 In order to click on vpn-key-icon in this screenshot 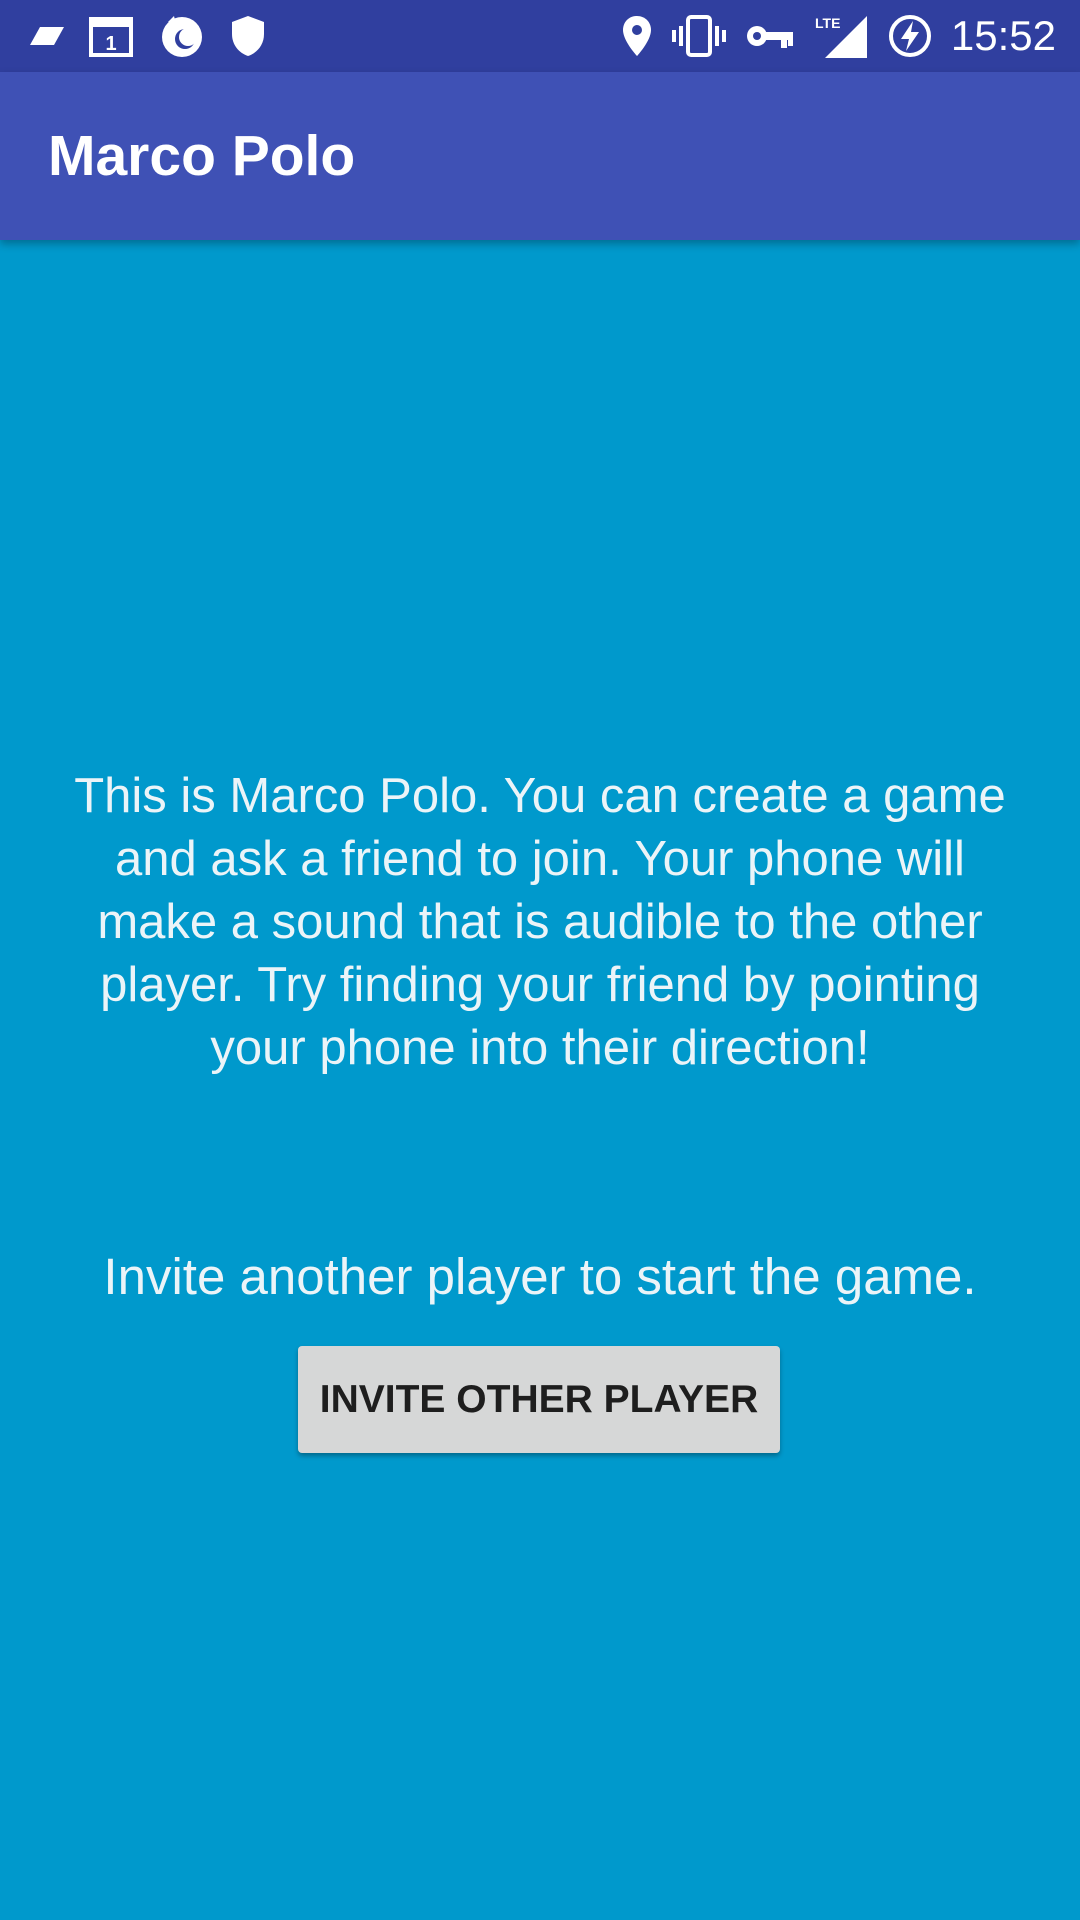, I will do `click(770, 36)`.